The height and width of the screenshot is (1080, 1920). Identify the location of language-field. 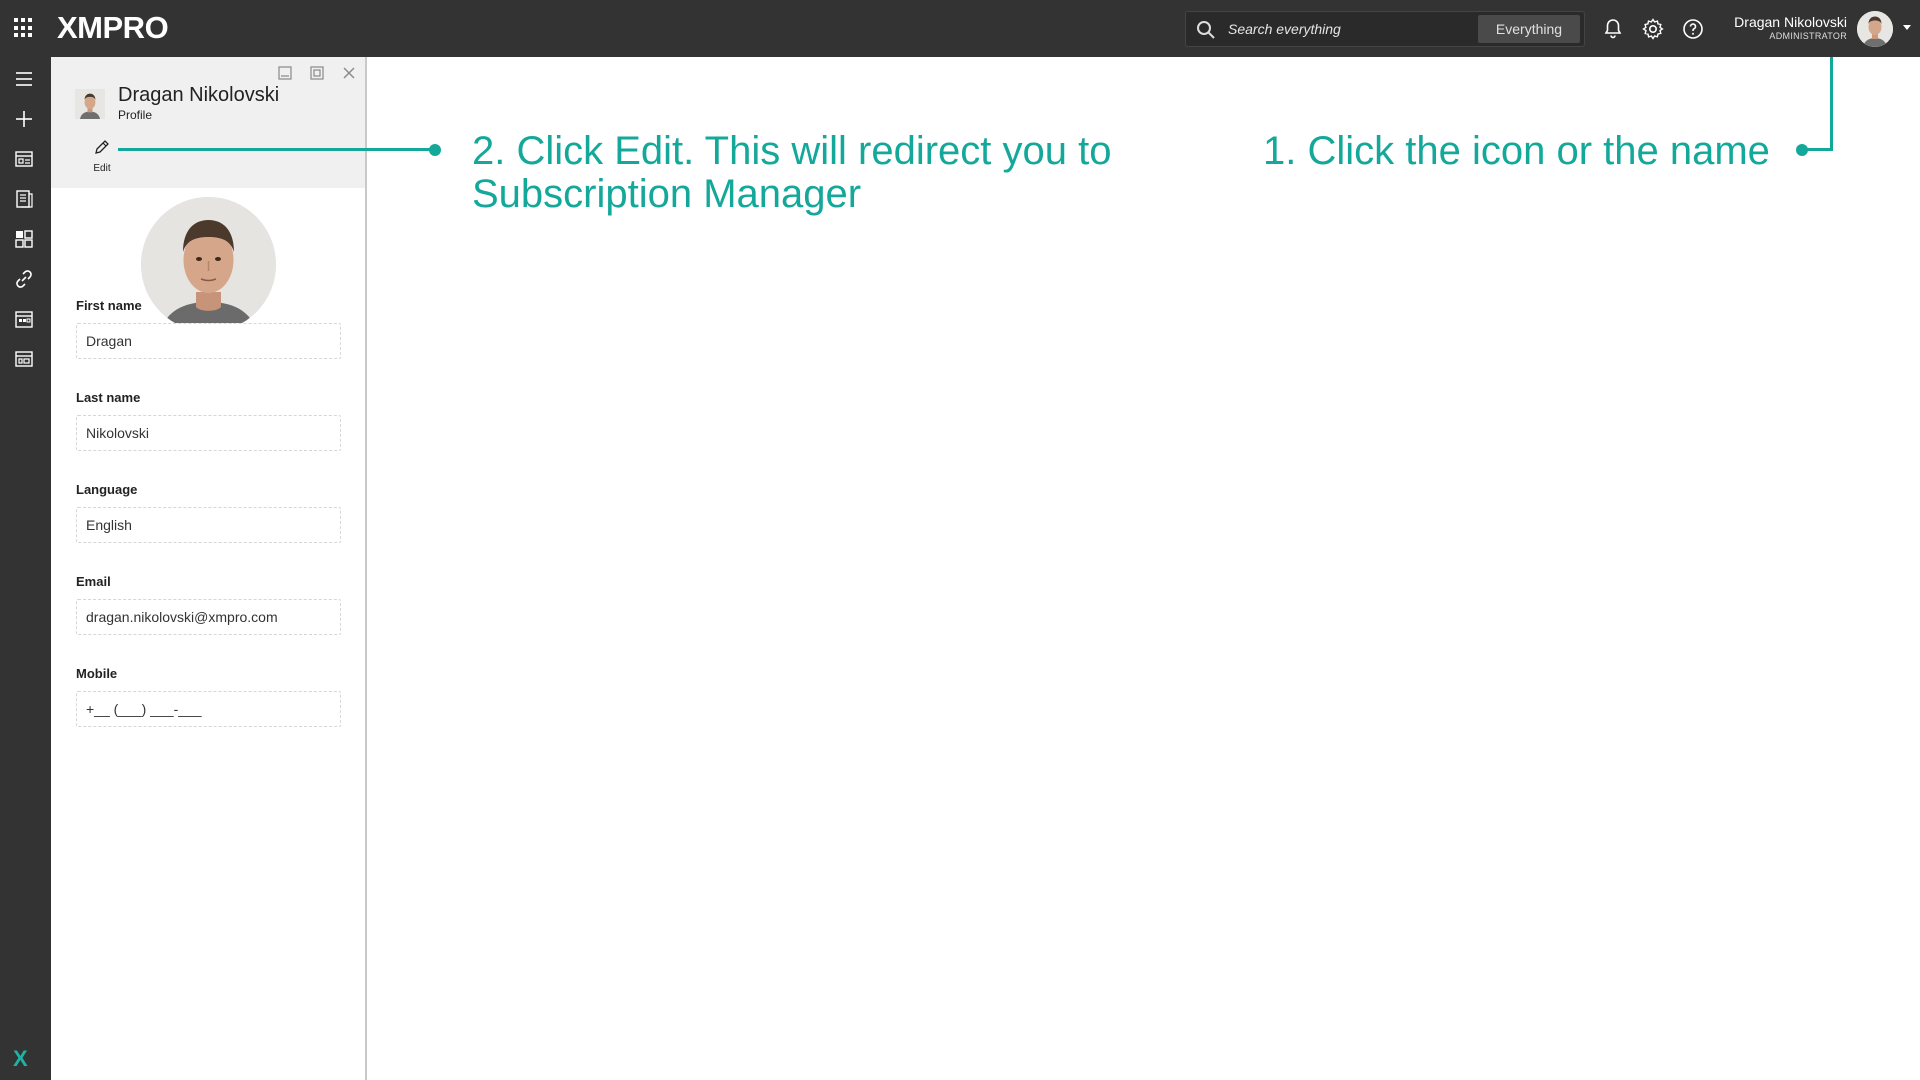
(208, 525).